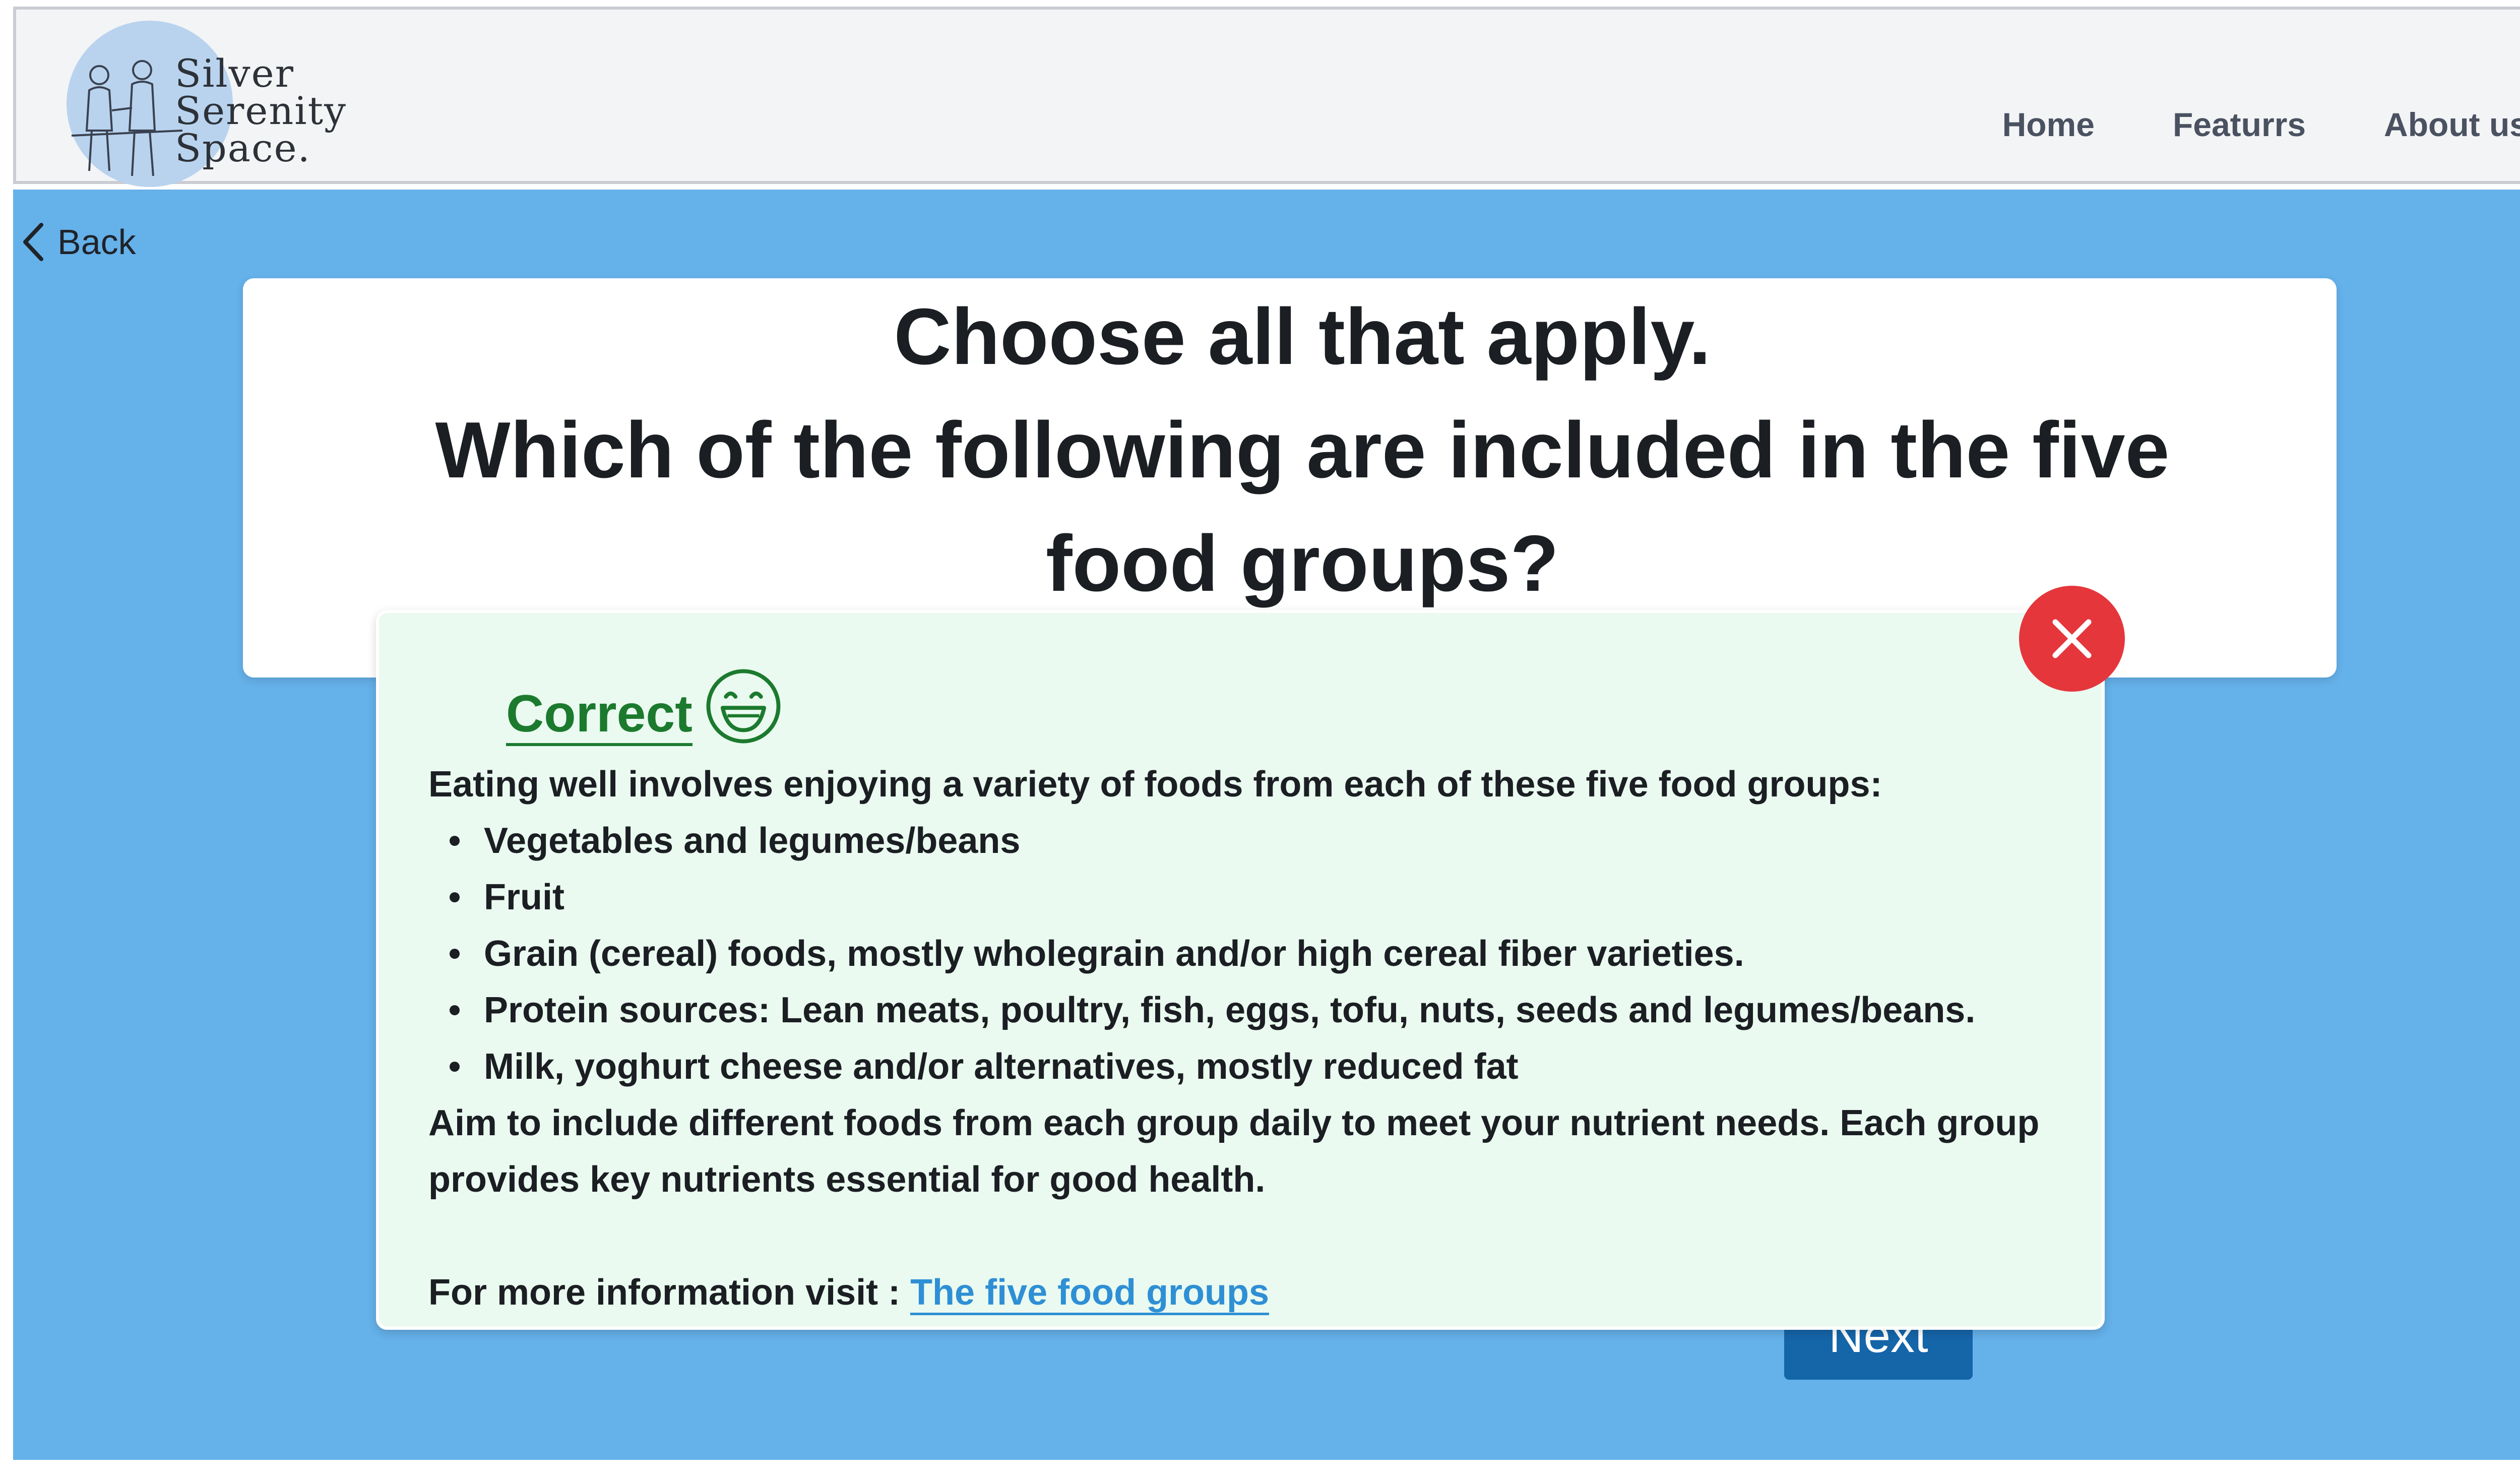 Image resolution: width=2520 pixels, height=1476 pixels. Describe the element at coordinates (127, 118) in the screenshot. I see `elderly-couple-icon` at that location.